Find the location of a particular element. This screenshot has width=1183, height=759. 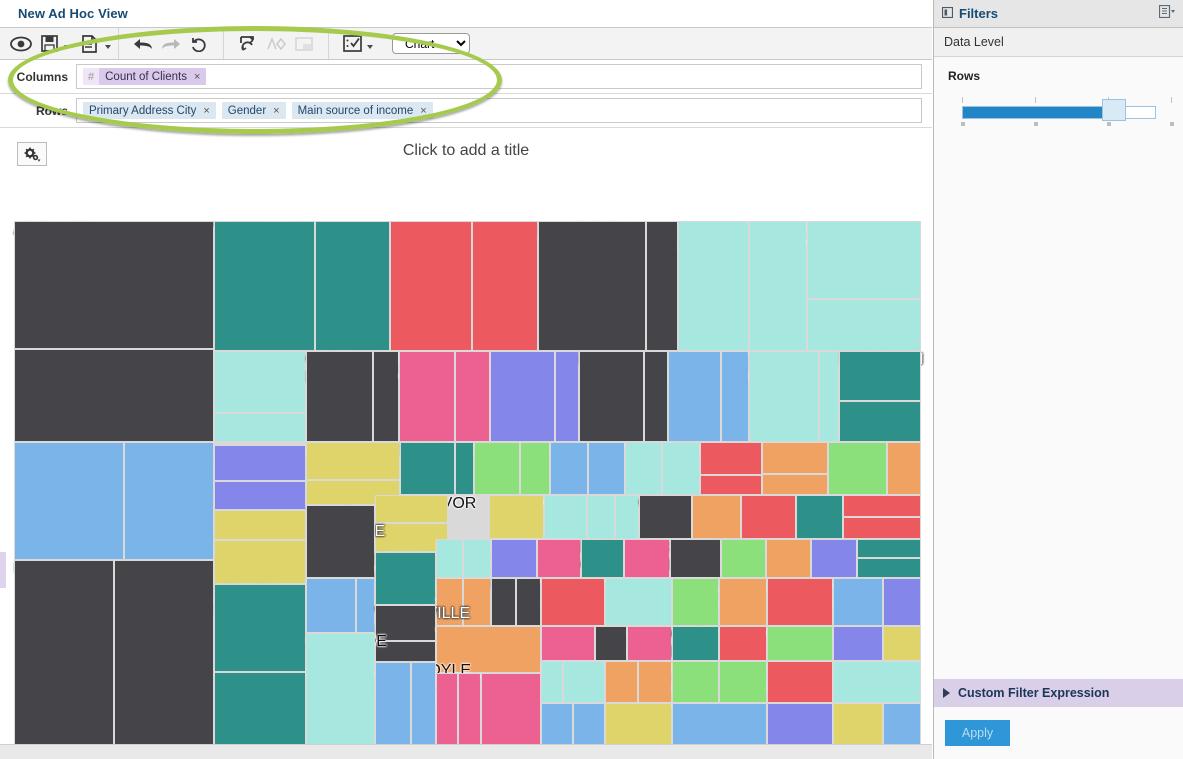

left-panel-stub is located at coordinates (3, 570).